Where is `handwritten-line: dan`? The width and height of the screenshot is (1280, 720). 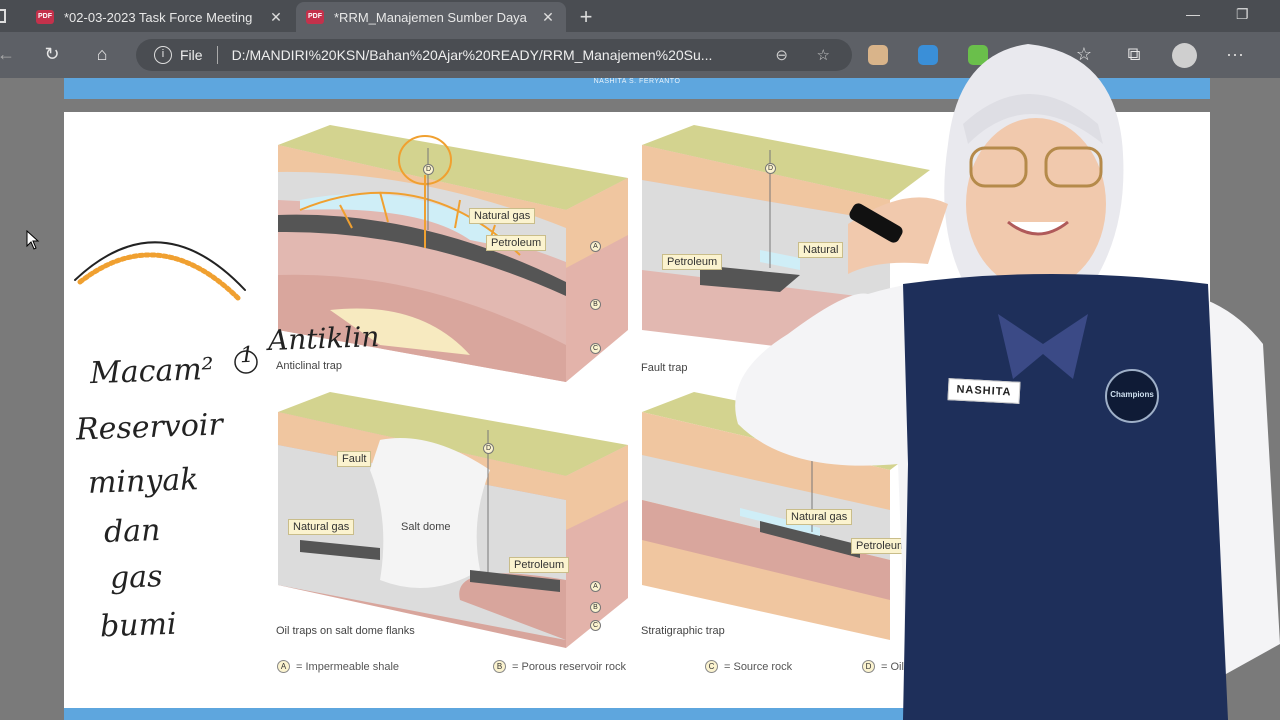 handwritten-line: dan is located at coordinates (132, 531).